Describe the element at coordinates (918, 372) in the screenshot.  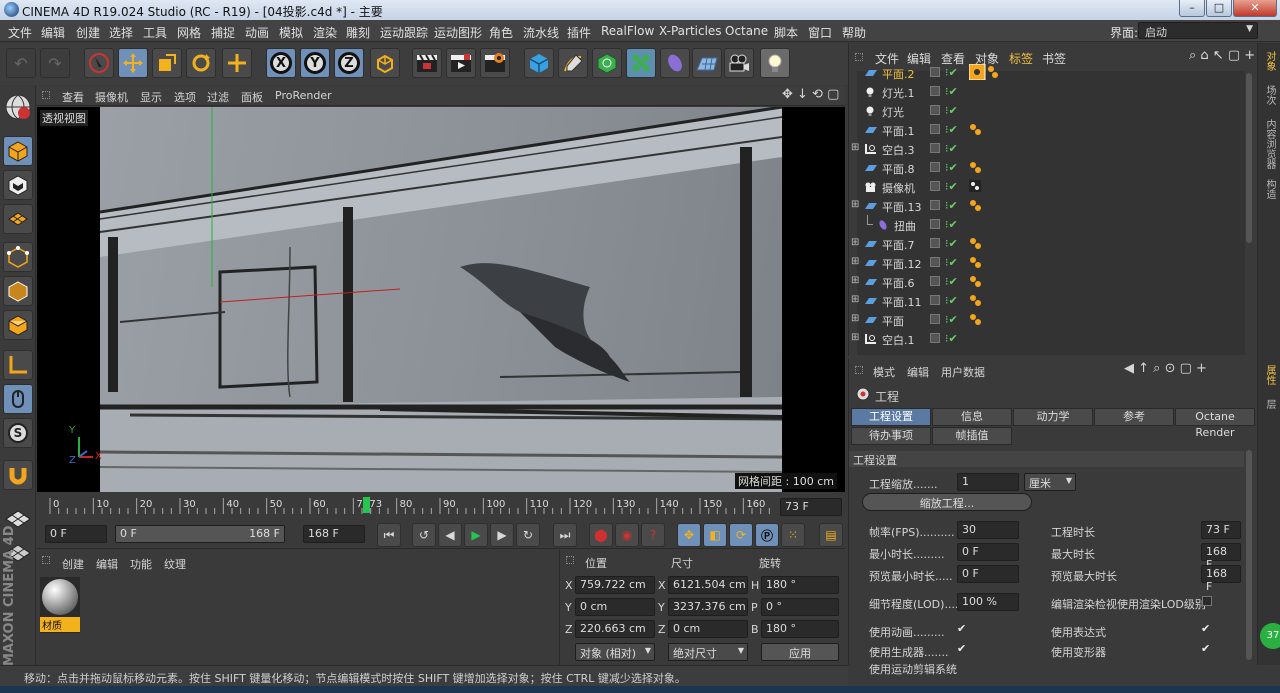
I see `attr-menu-edit: 编辑` at that location.